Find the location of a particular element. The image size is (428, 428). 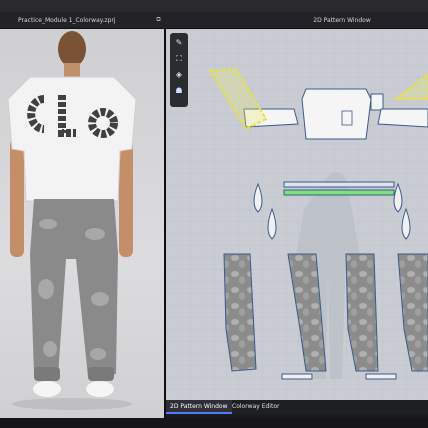

pen-tool-icon: ✎ is located at coordinates (179, 43).